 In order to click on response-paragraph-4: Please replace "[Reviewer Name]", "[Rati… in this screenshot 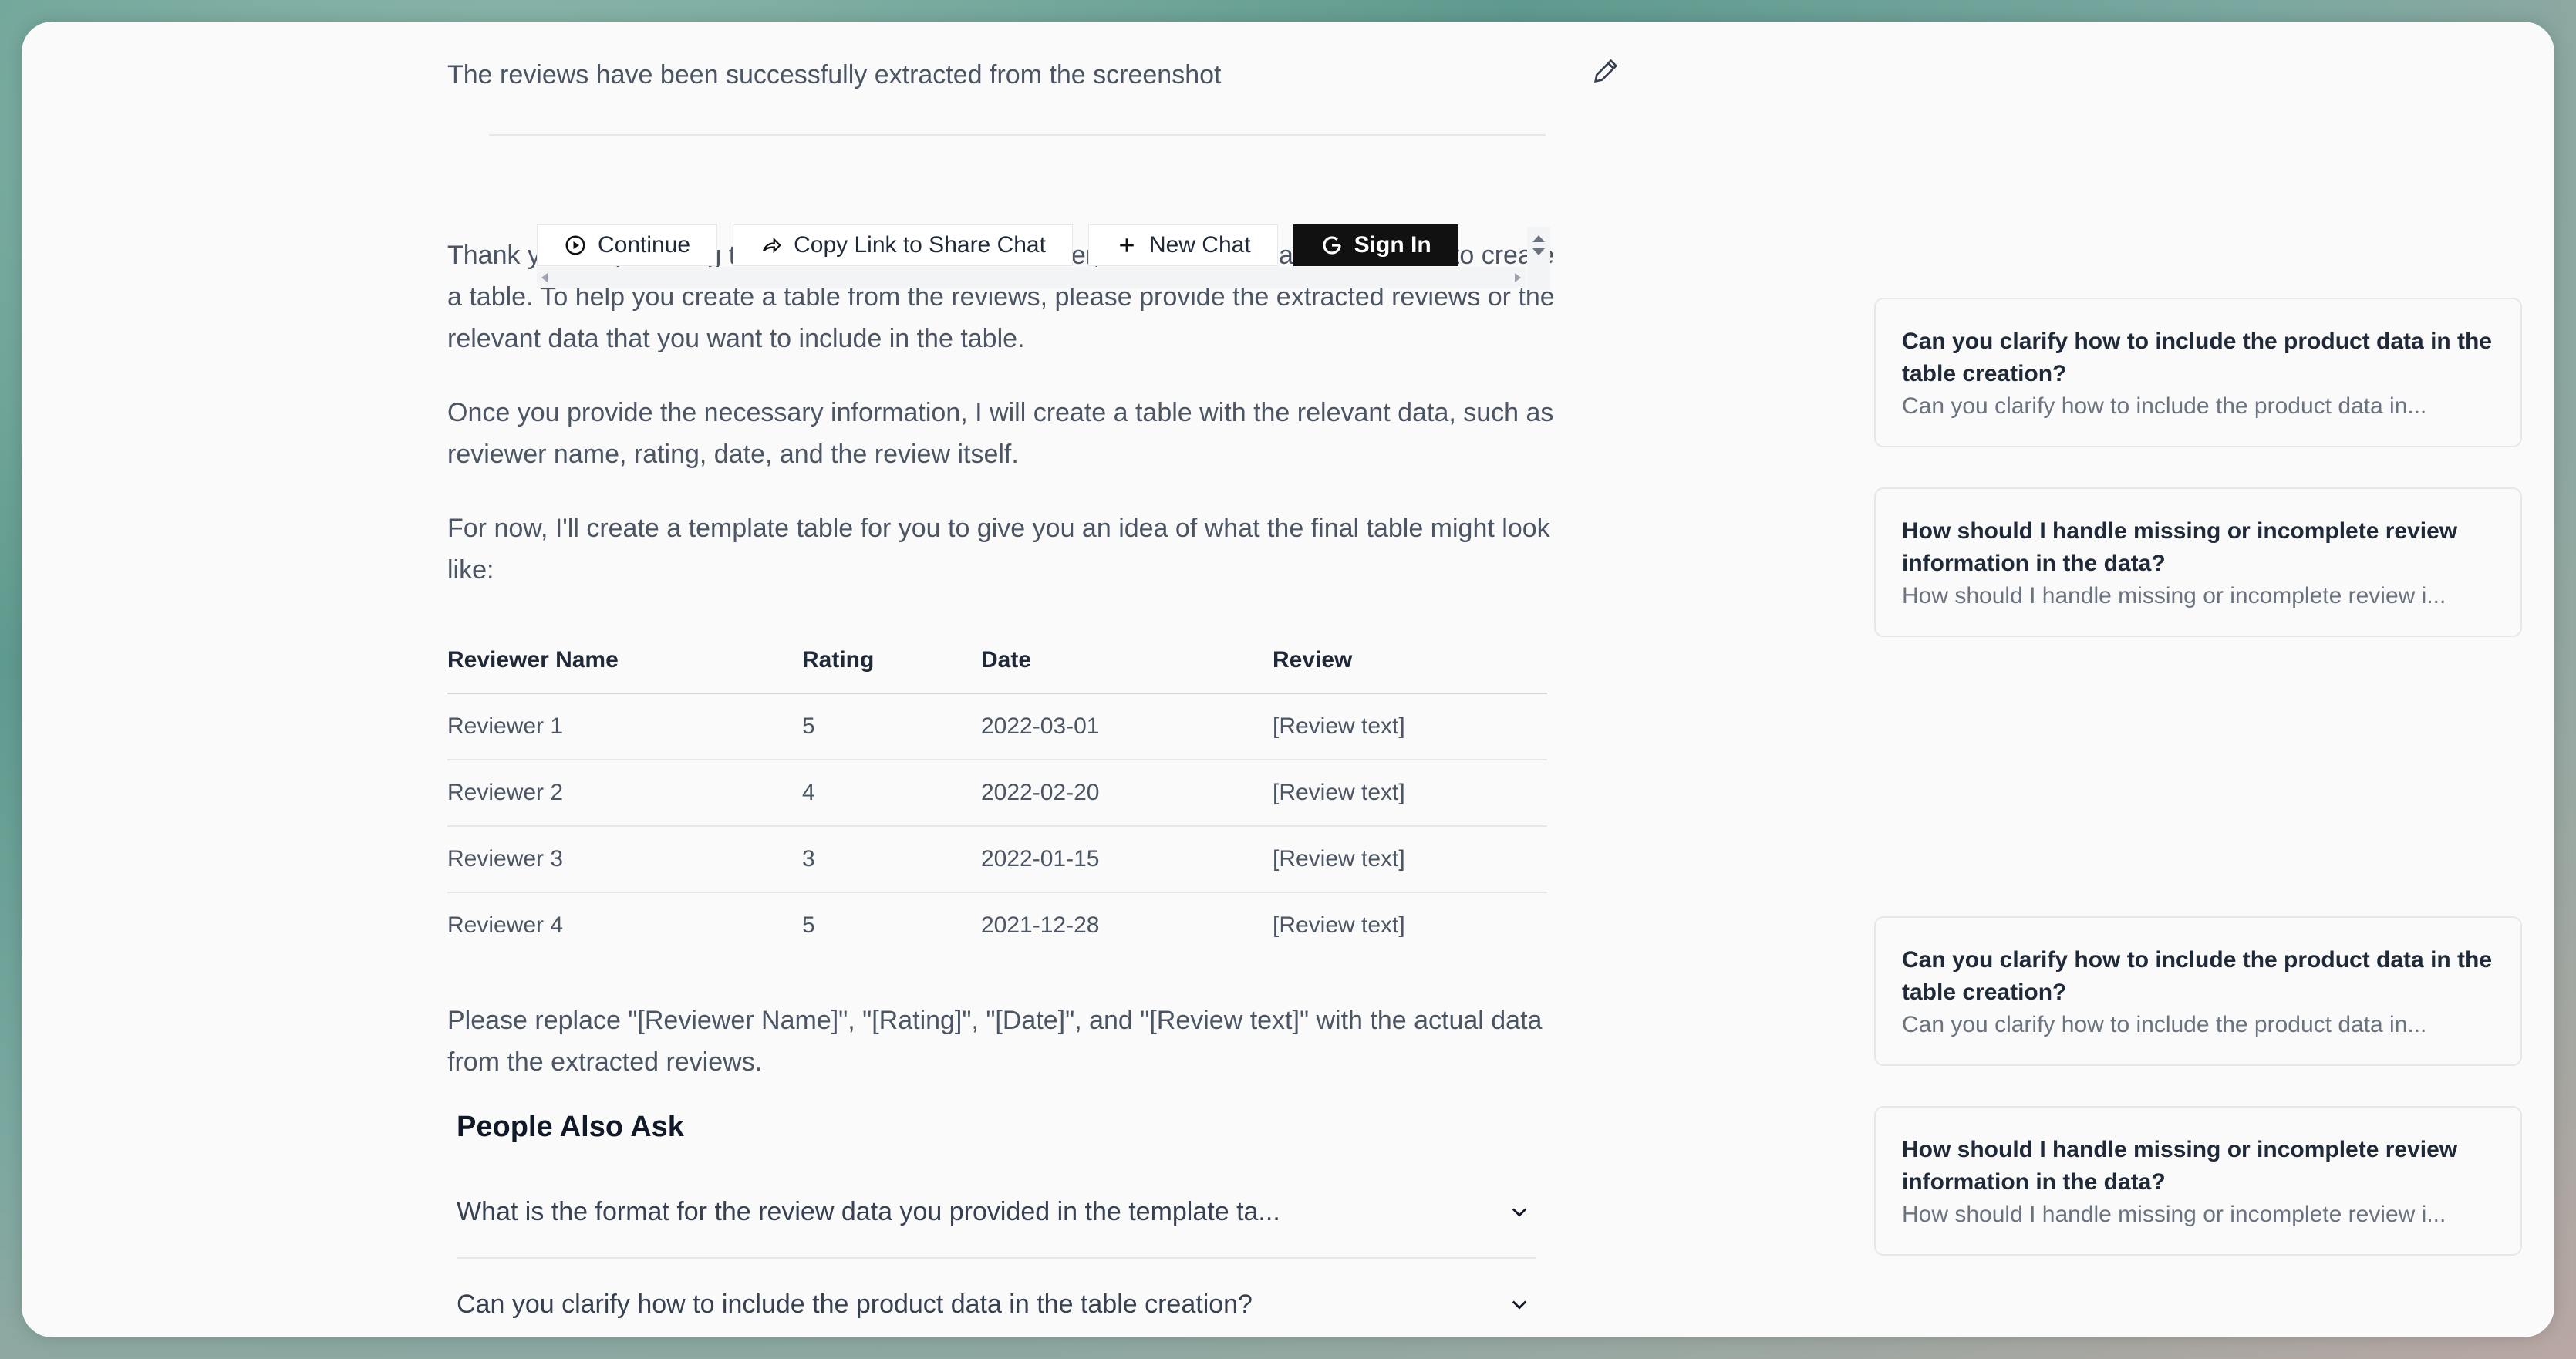, I will do `click(995, 1041)`.